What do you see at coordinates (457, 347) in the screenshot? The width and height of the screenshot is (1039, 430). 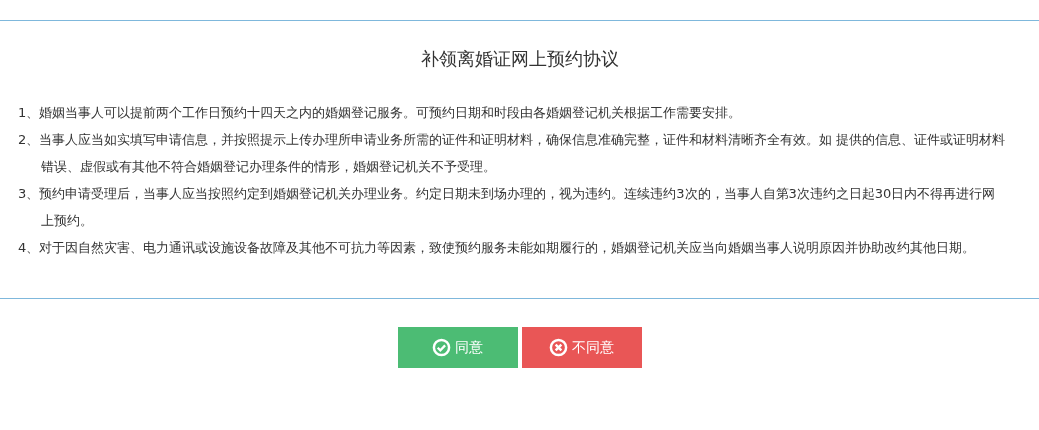 I see `agree-button: 同意` at bounding box center [457, 347].